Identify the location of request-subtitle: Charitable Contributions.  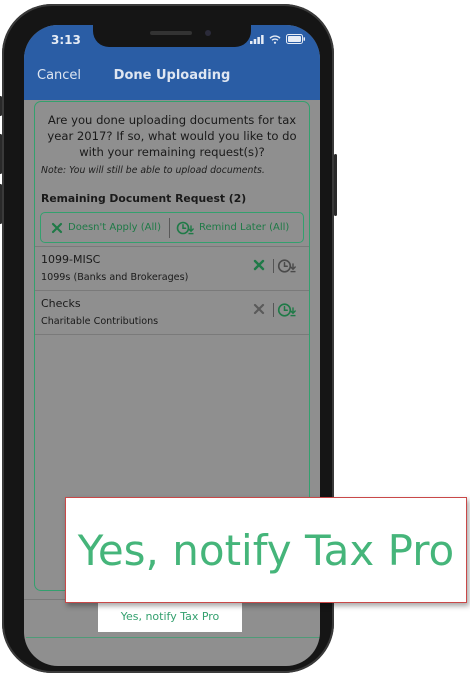
(100, 321).